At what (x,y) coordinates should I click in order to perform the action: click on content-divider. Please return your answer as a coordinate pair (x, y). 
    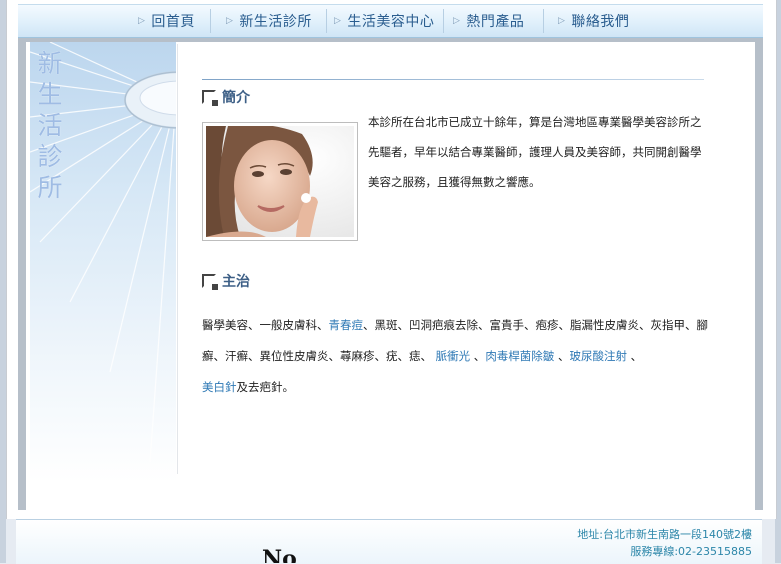
    Looking at the image, I should click on (177, 259).